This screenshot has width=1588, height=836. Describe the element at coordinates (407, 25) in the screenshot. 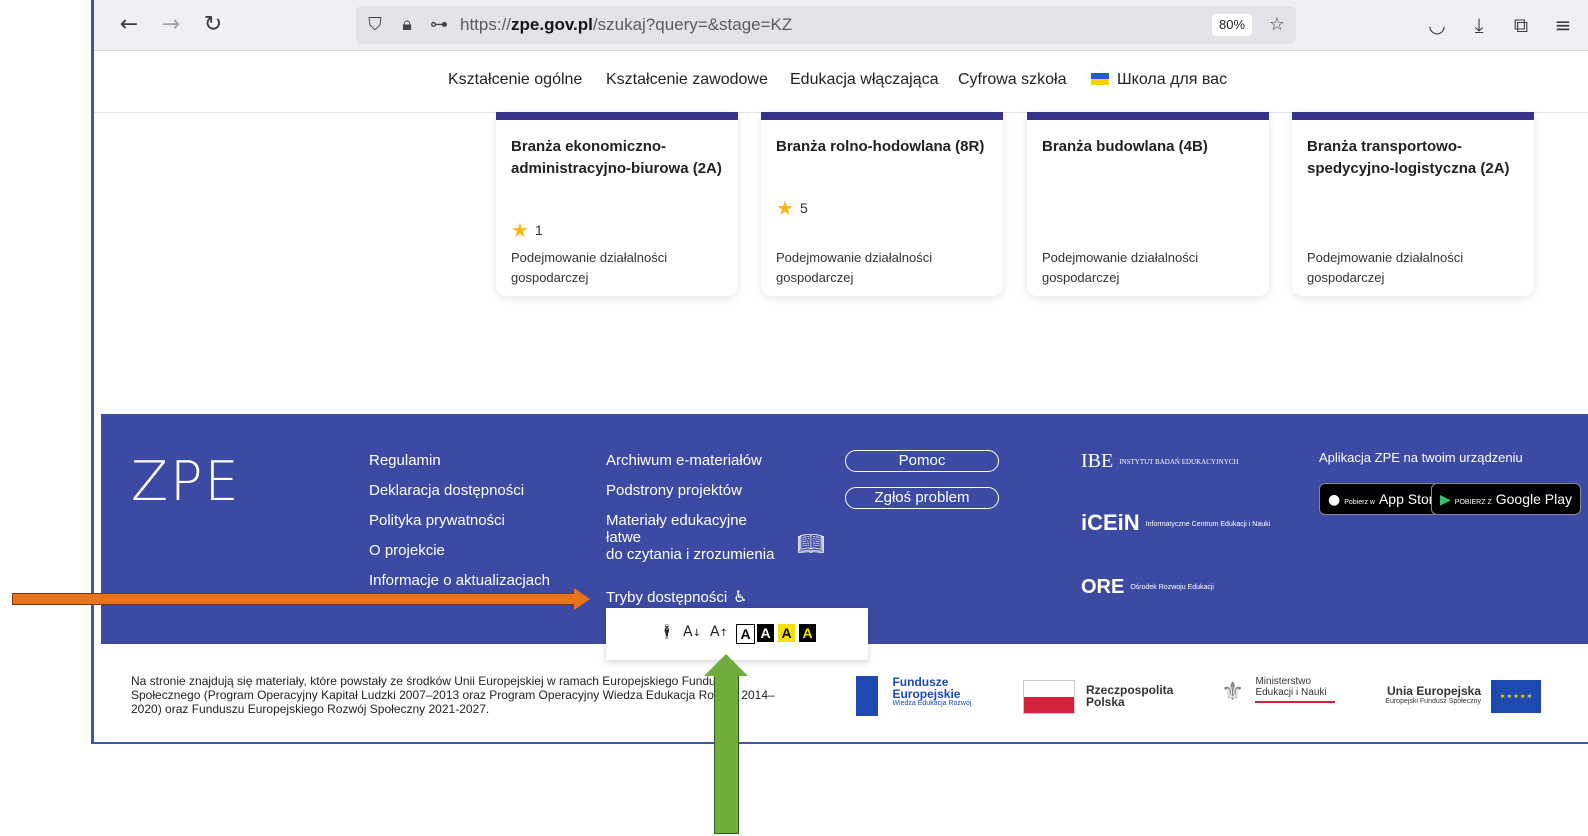

I see `lock-icon: 🔒︎` at that location.